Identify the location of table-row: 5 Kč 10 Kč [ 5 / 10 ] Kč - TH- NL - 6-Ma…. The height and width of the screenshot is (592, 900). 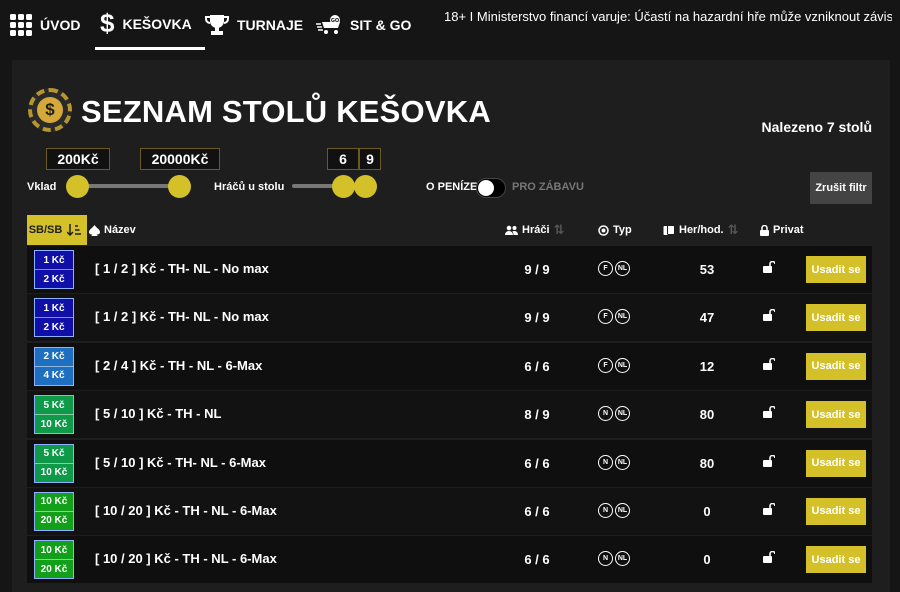
(449, 463).